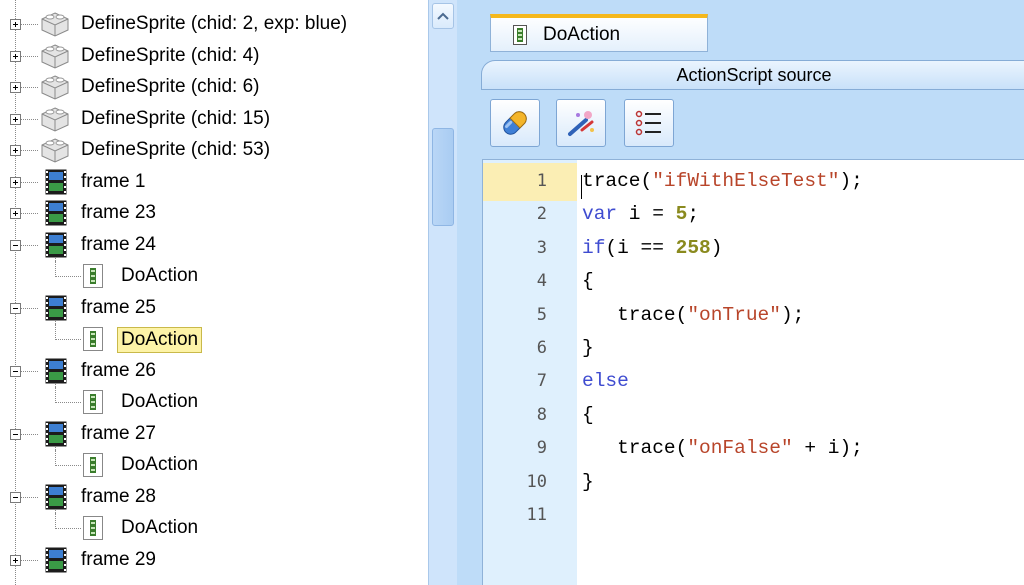 This screenshot has width=1024, height=585. I want to click on code-keyword: else, so click(605, 381).